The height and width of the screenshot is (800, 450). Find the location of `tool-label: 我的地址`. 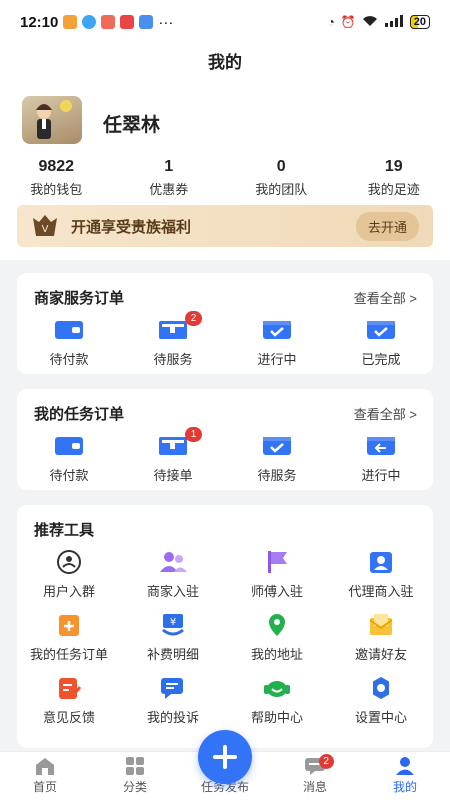

tool-label: 我的地址 is located at coordinates (276, 654).